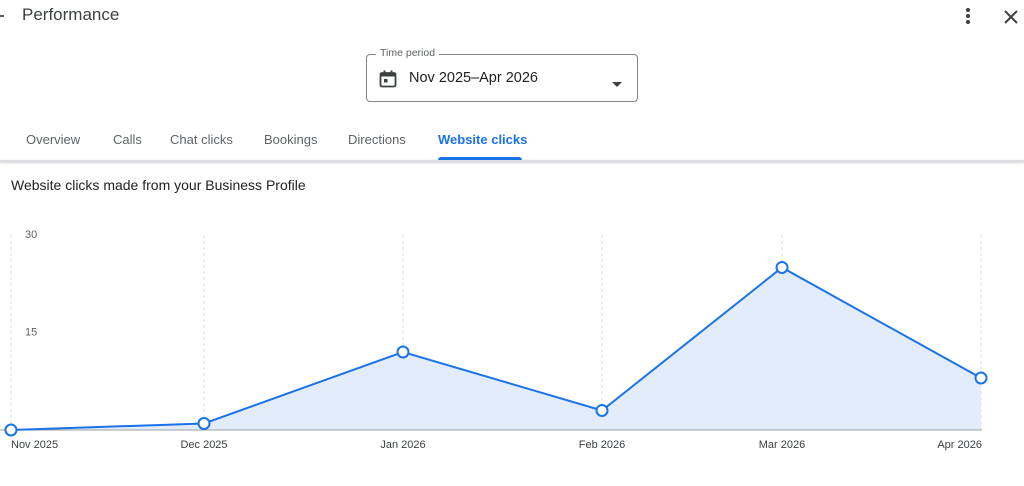 This screenshot has width=1024, height=486. What do you see at coordinates (34, 445) in the screenshot?
I see `x-tick-label: Nov 2025` at bounding box center [34, 445].